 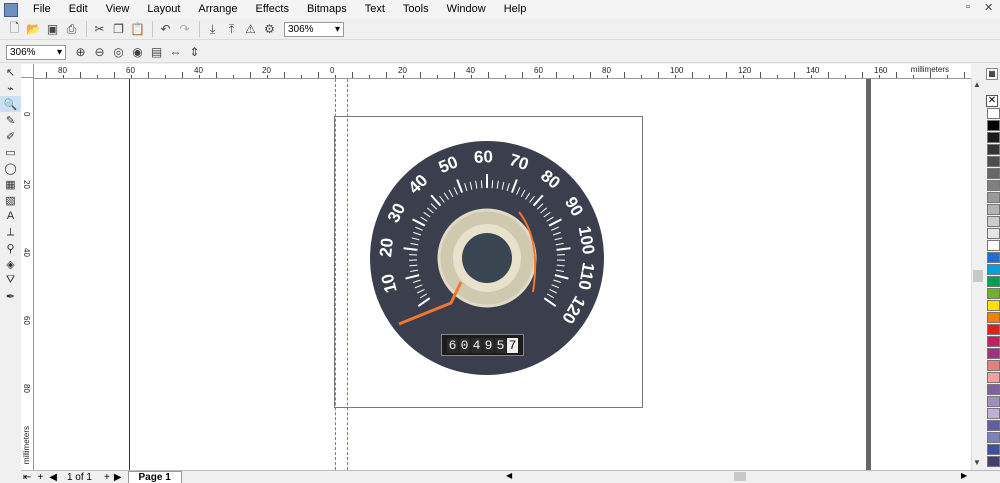 What do you see at coordinates (231, 29) in the screenshot?
I see `export-icon: ⤒` at bounding box center [231, 29].